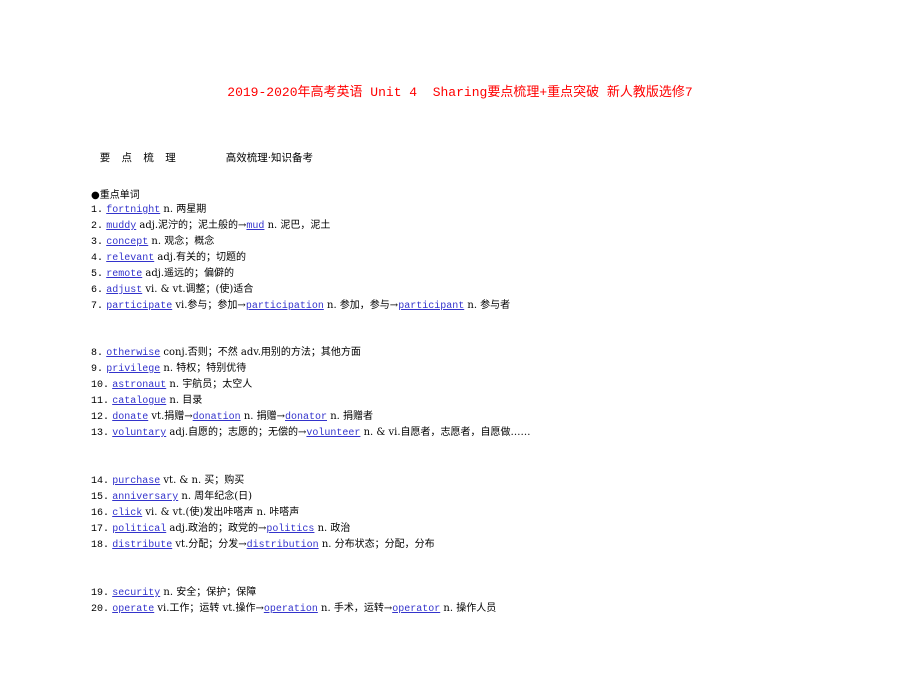  What do you see at coordinates (255, 226) in the screenshot?
I see `vocab-word-link: mud` at bounding box center [255, 226].